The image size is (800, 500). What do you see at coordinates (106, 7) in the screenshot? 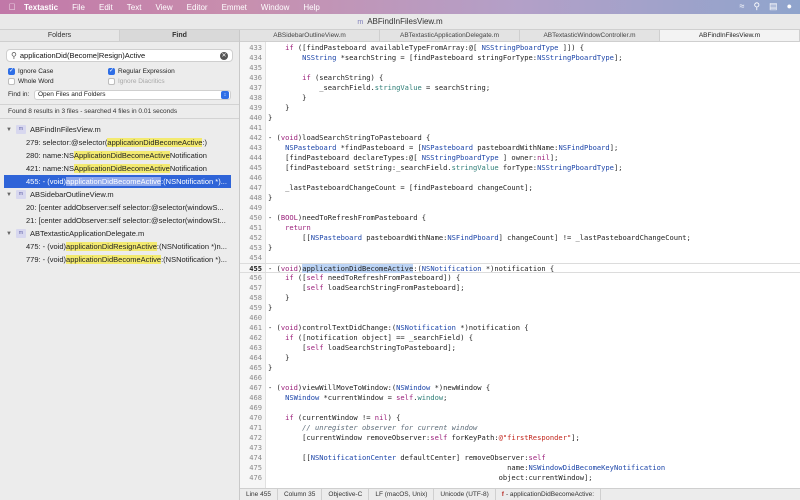
I see `menu-edit: Edit` at bounding box center [106, 7].